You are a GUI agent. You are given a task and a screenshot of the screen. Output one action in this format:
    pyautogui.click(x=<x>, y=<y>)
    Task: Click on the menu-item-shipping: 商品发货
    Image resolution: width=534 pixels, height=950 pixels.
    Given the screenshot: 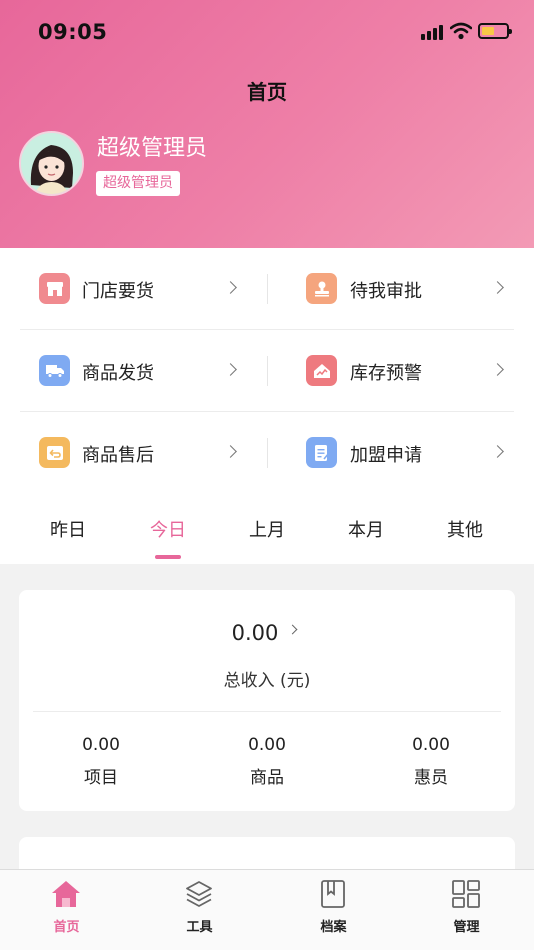 What is the action you would take?
    pyautogui.click(x=143, y=371)
    